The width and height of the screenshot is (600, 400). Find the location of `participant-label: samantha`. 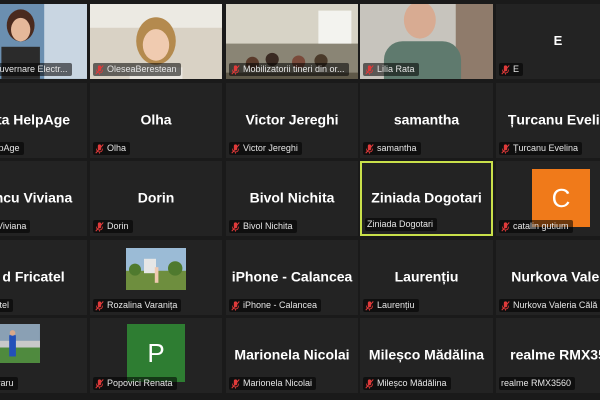

participant-label: samantha is located at coordinates (392, 148).